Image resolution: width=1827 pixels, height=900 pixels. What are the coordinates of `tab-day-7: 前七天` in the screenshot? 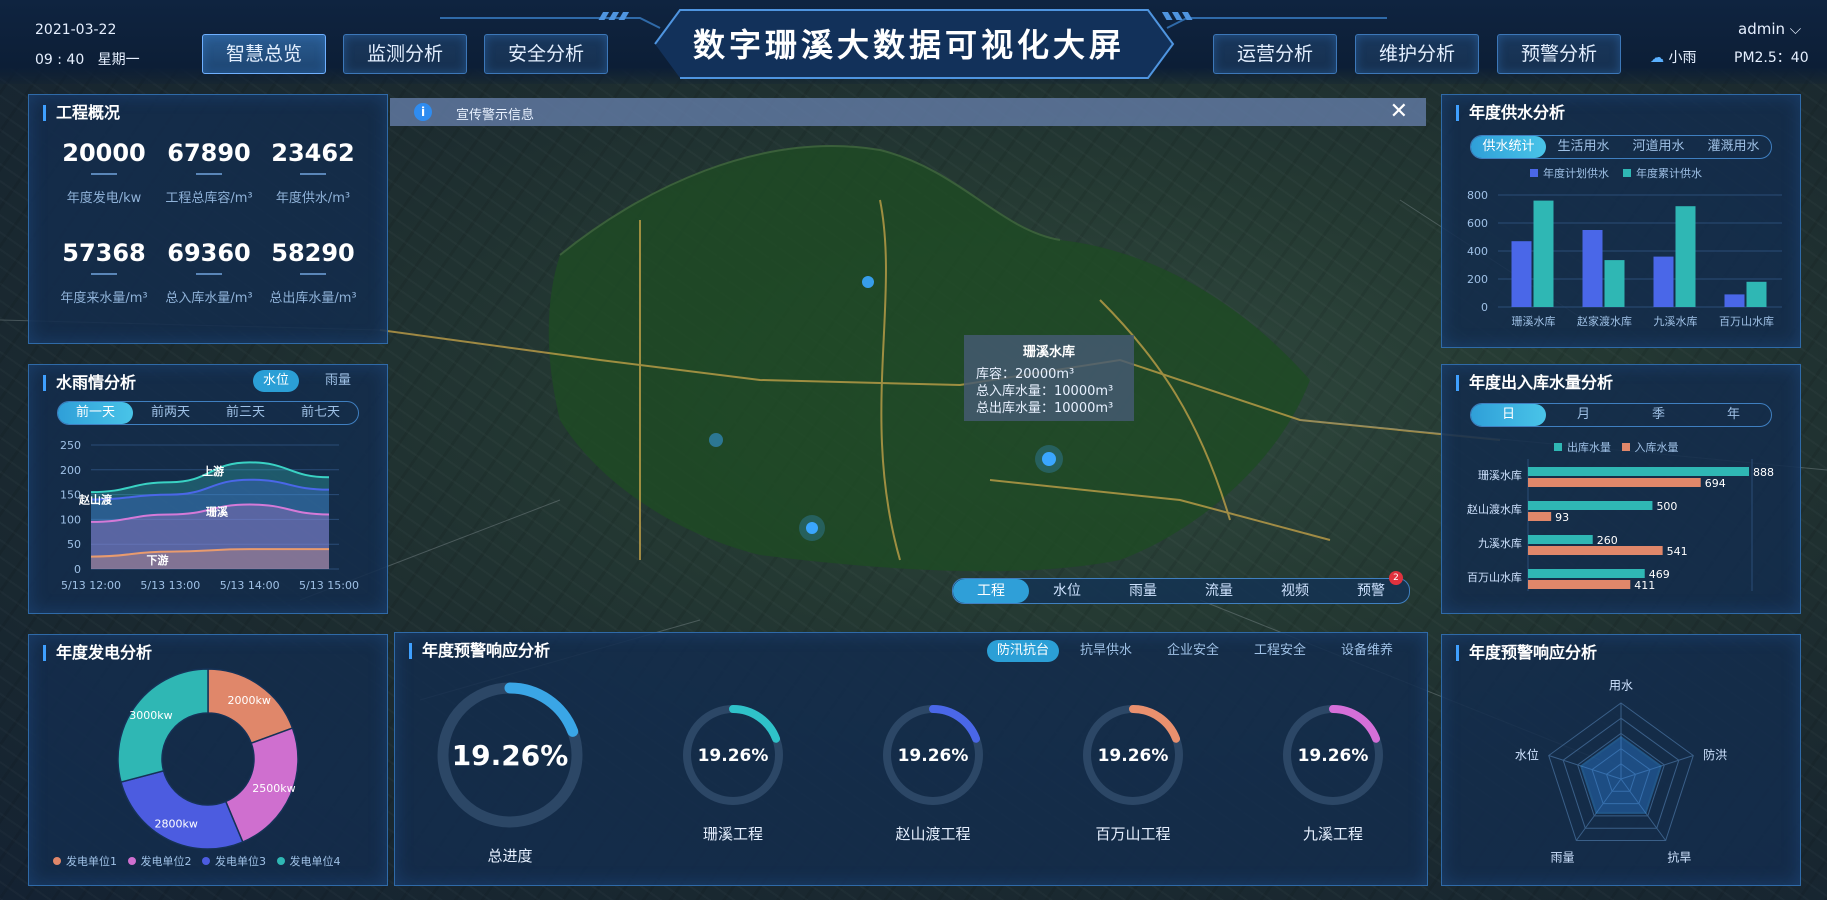 It's located at (320, 413).